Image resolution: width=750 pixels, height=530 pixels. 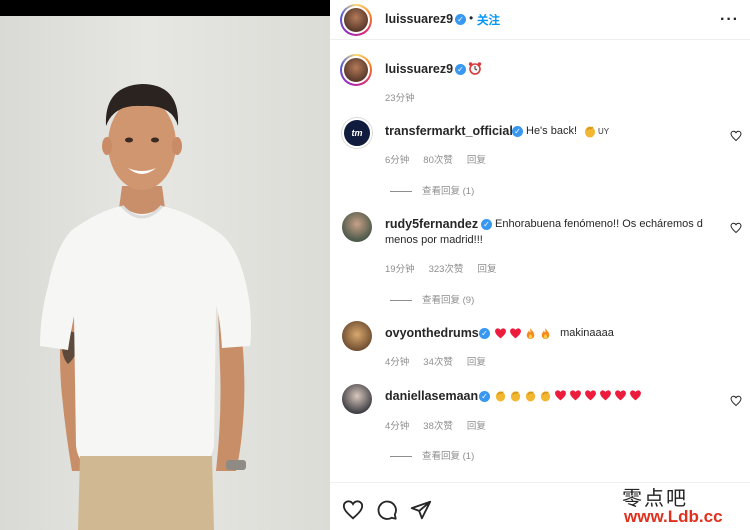 I want to click on comment-likes: 38次赞, so click(x=438, y=426).